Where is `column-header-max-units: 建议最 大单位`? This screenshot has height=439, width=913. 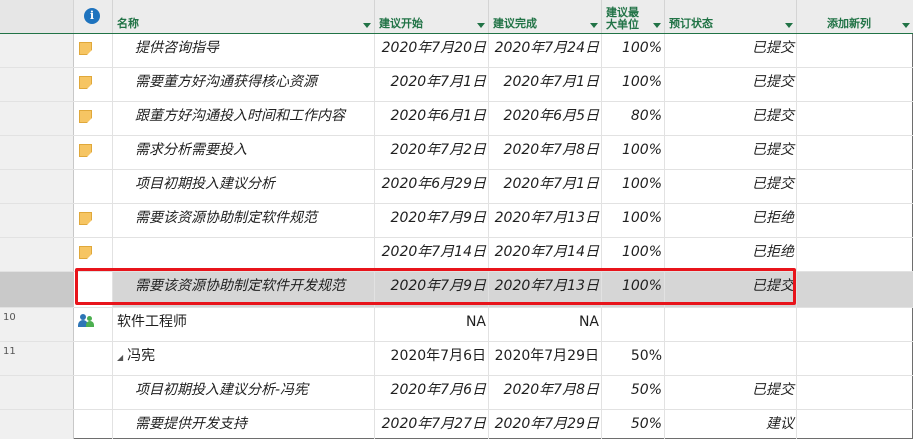
column-header-max-units: 建议最 大单位 is located at coordinates (633, 16).